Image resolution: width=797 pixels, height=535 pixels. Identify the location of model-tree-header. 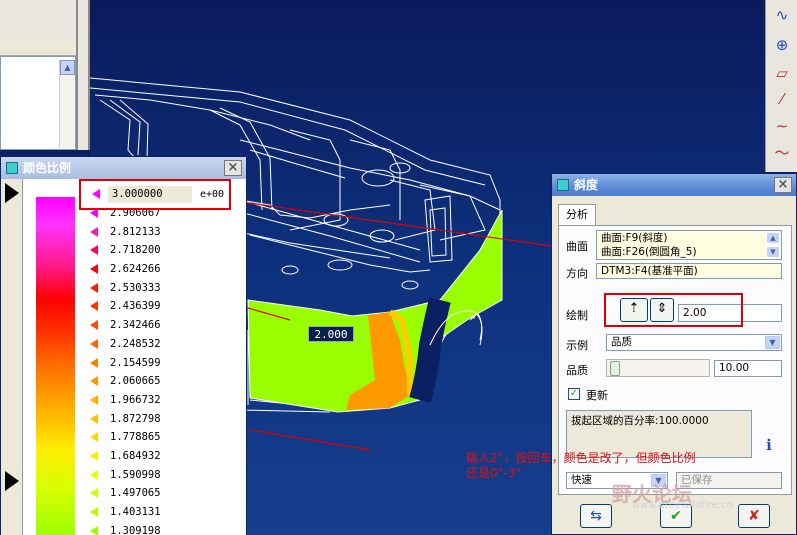
(38, 48).